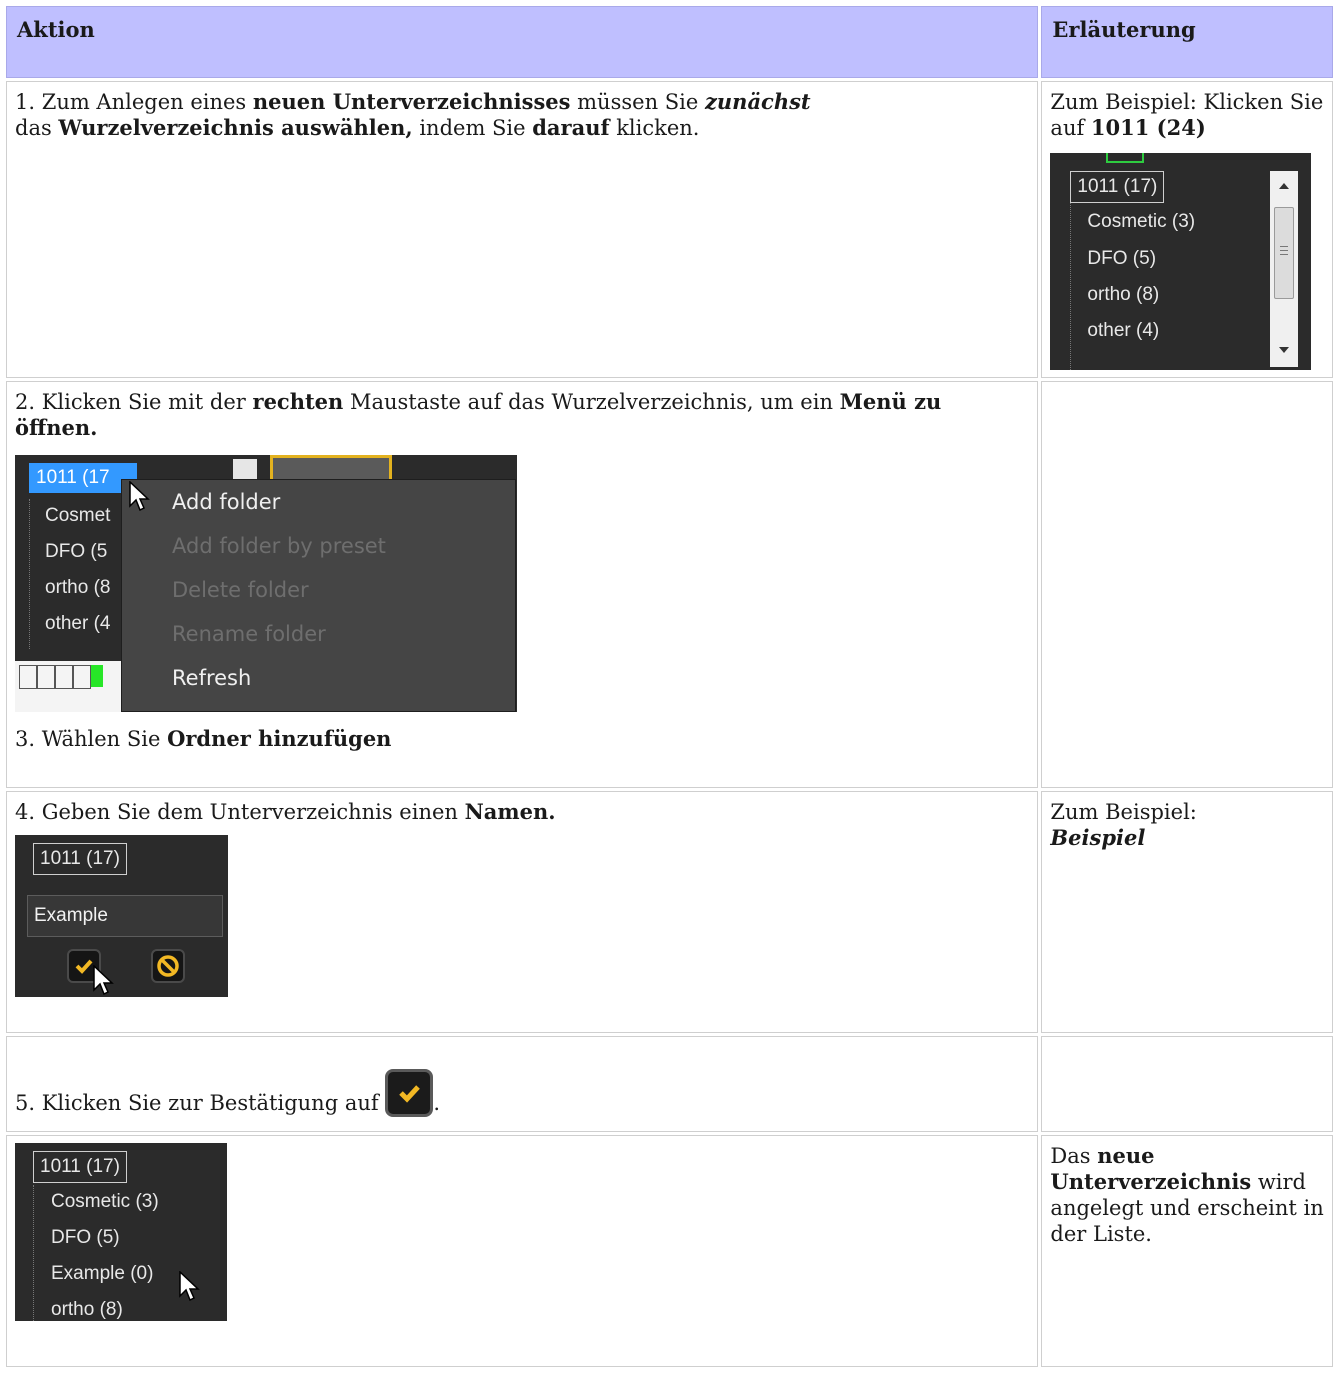 Image resolution: width=1337 pixels, height=1380 pixels. Describe the element at coordinates (37, 128) in the screenshot. I see `text-run: das` at that location.